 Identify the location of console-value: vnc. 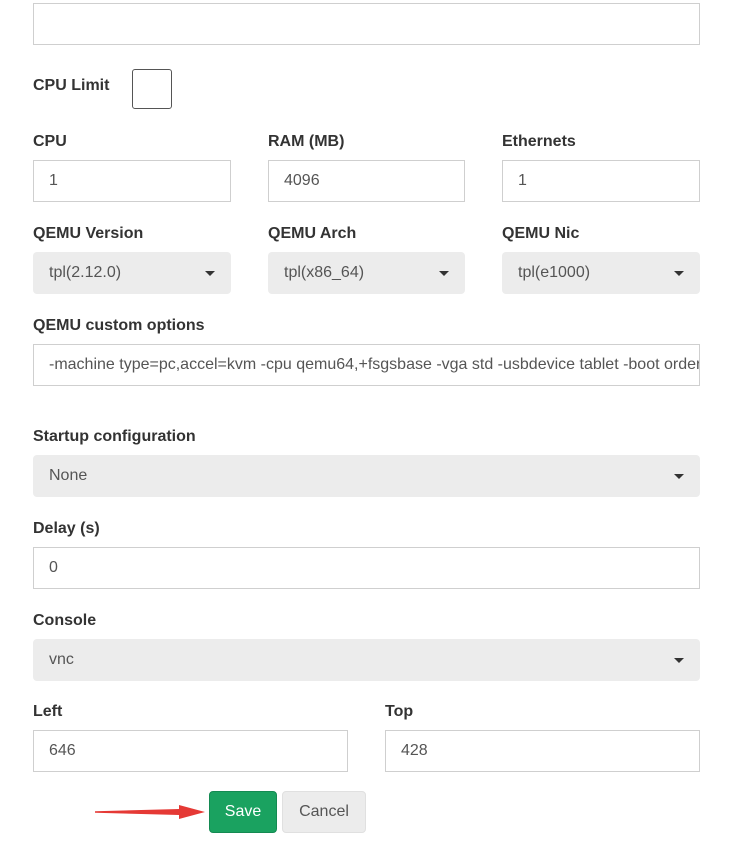
(61, 659).